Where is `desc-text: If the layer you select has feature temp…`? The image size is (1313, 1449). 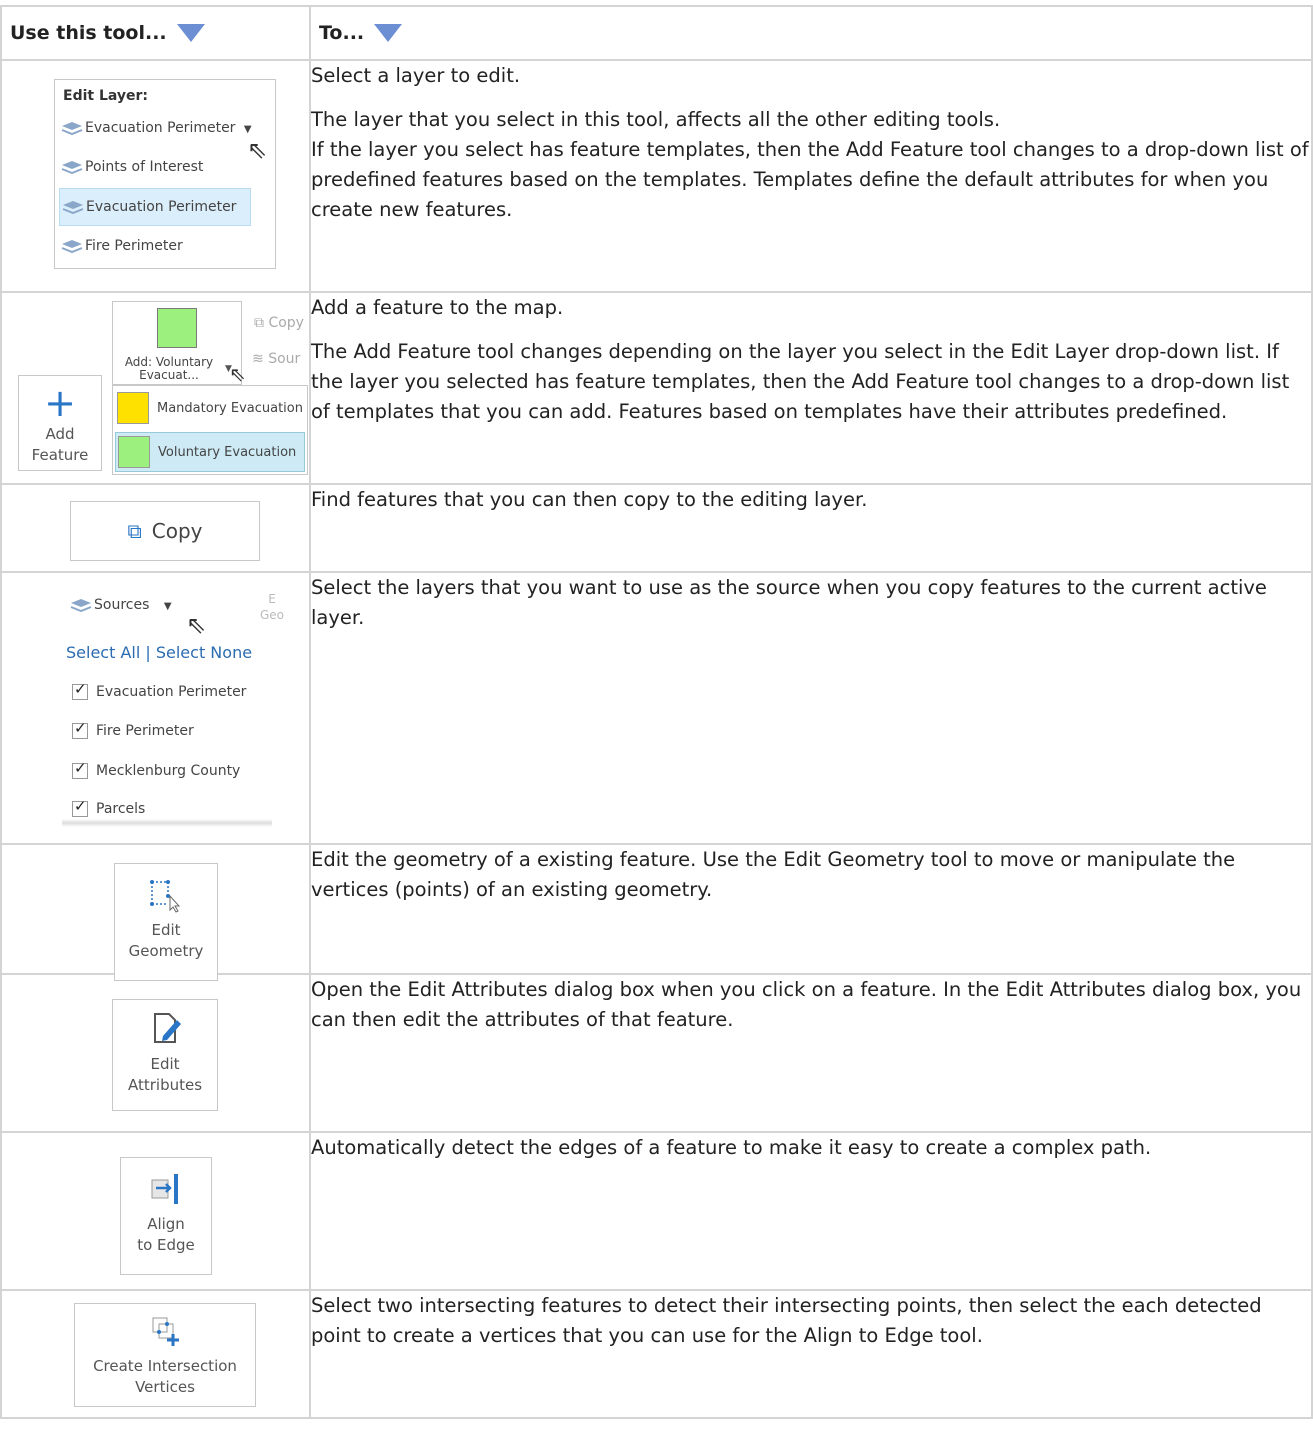
desc-text: If the layer you select has feature temp… is located at coordinates (810, 179).